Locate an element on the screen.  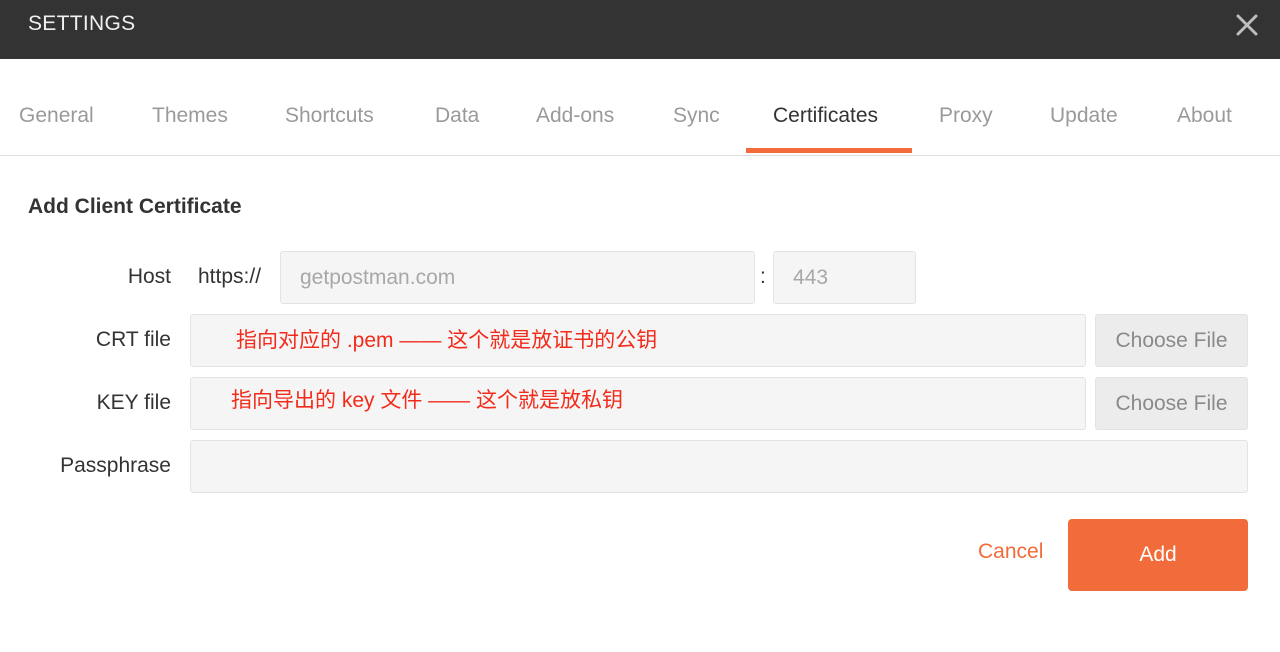
section-title: Add Client Certificate is located at coordinates (135, 206).